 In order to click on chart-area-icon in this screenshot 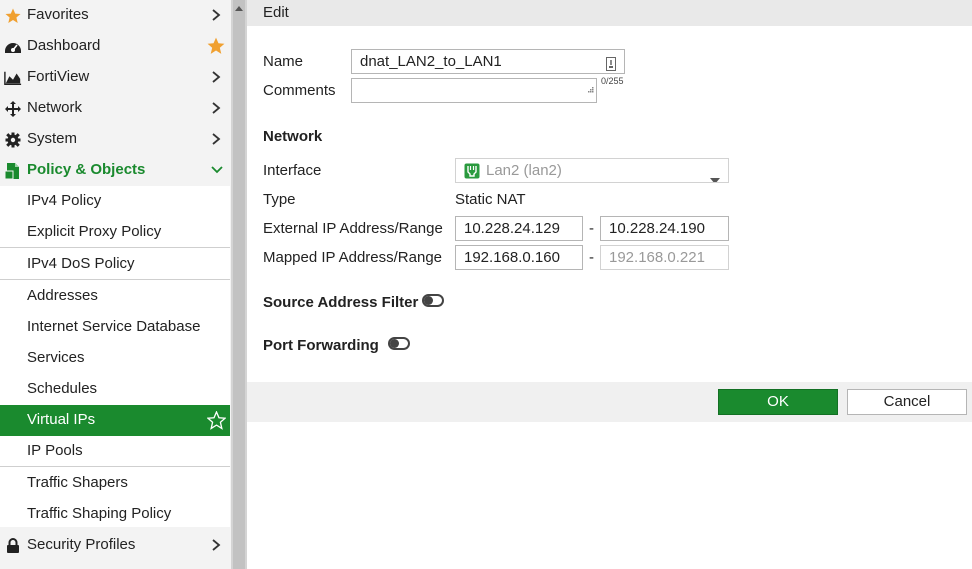, I will do `click(13, 78)`.